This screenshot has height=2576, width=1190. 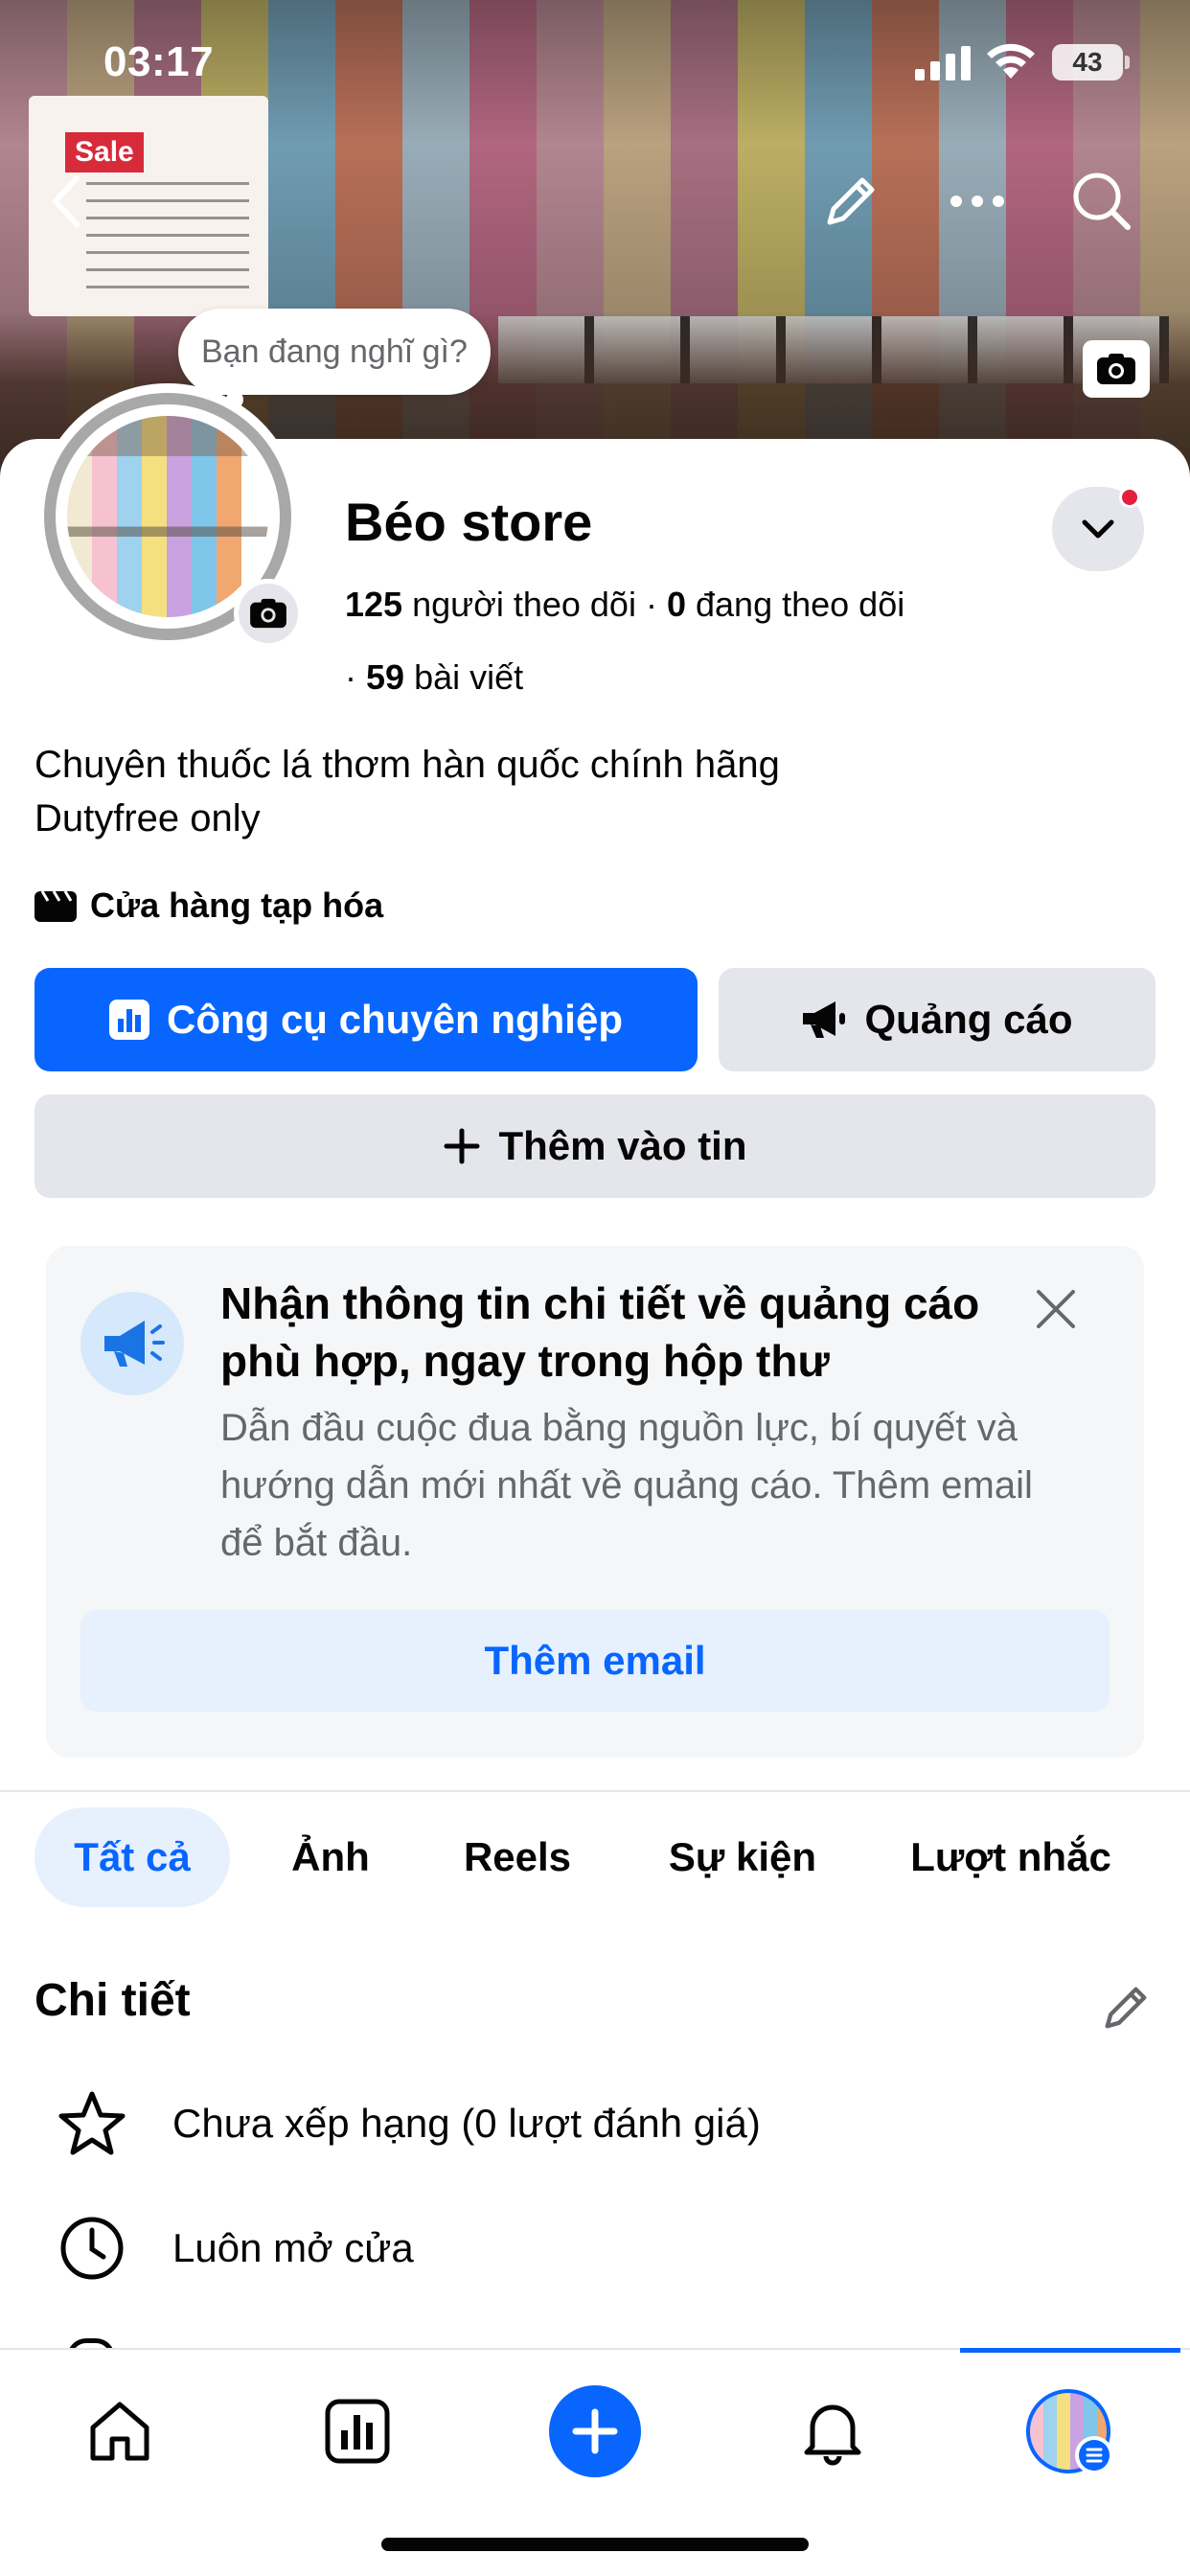 What do you see at coordinates (676, 604) in the screenshot?
I see `following-count: 0` at bounding box center [676, 604].